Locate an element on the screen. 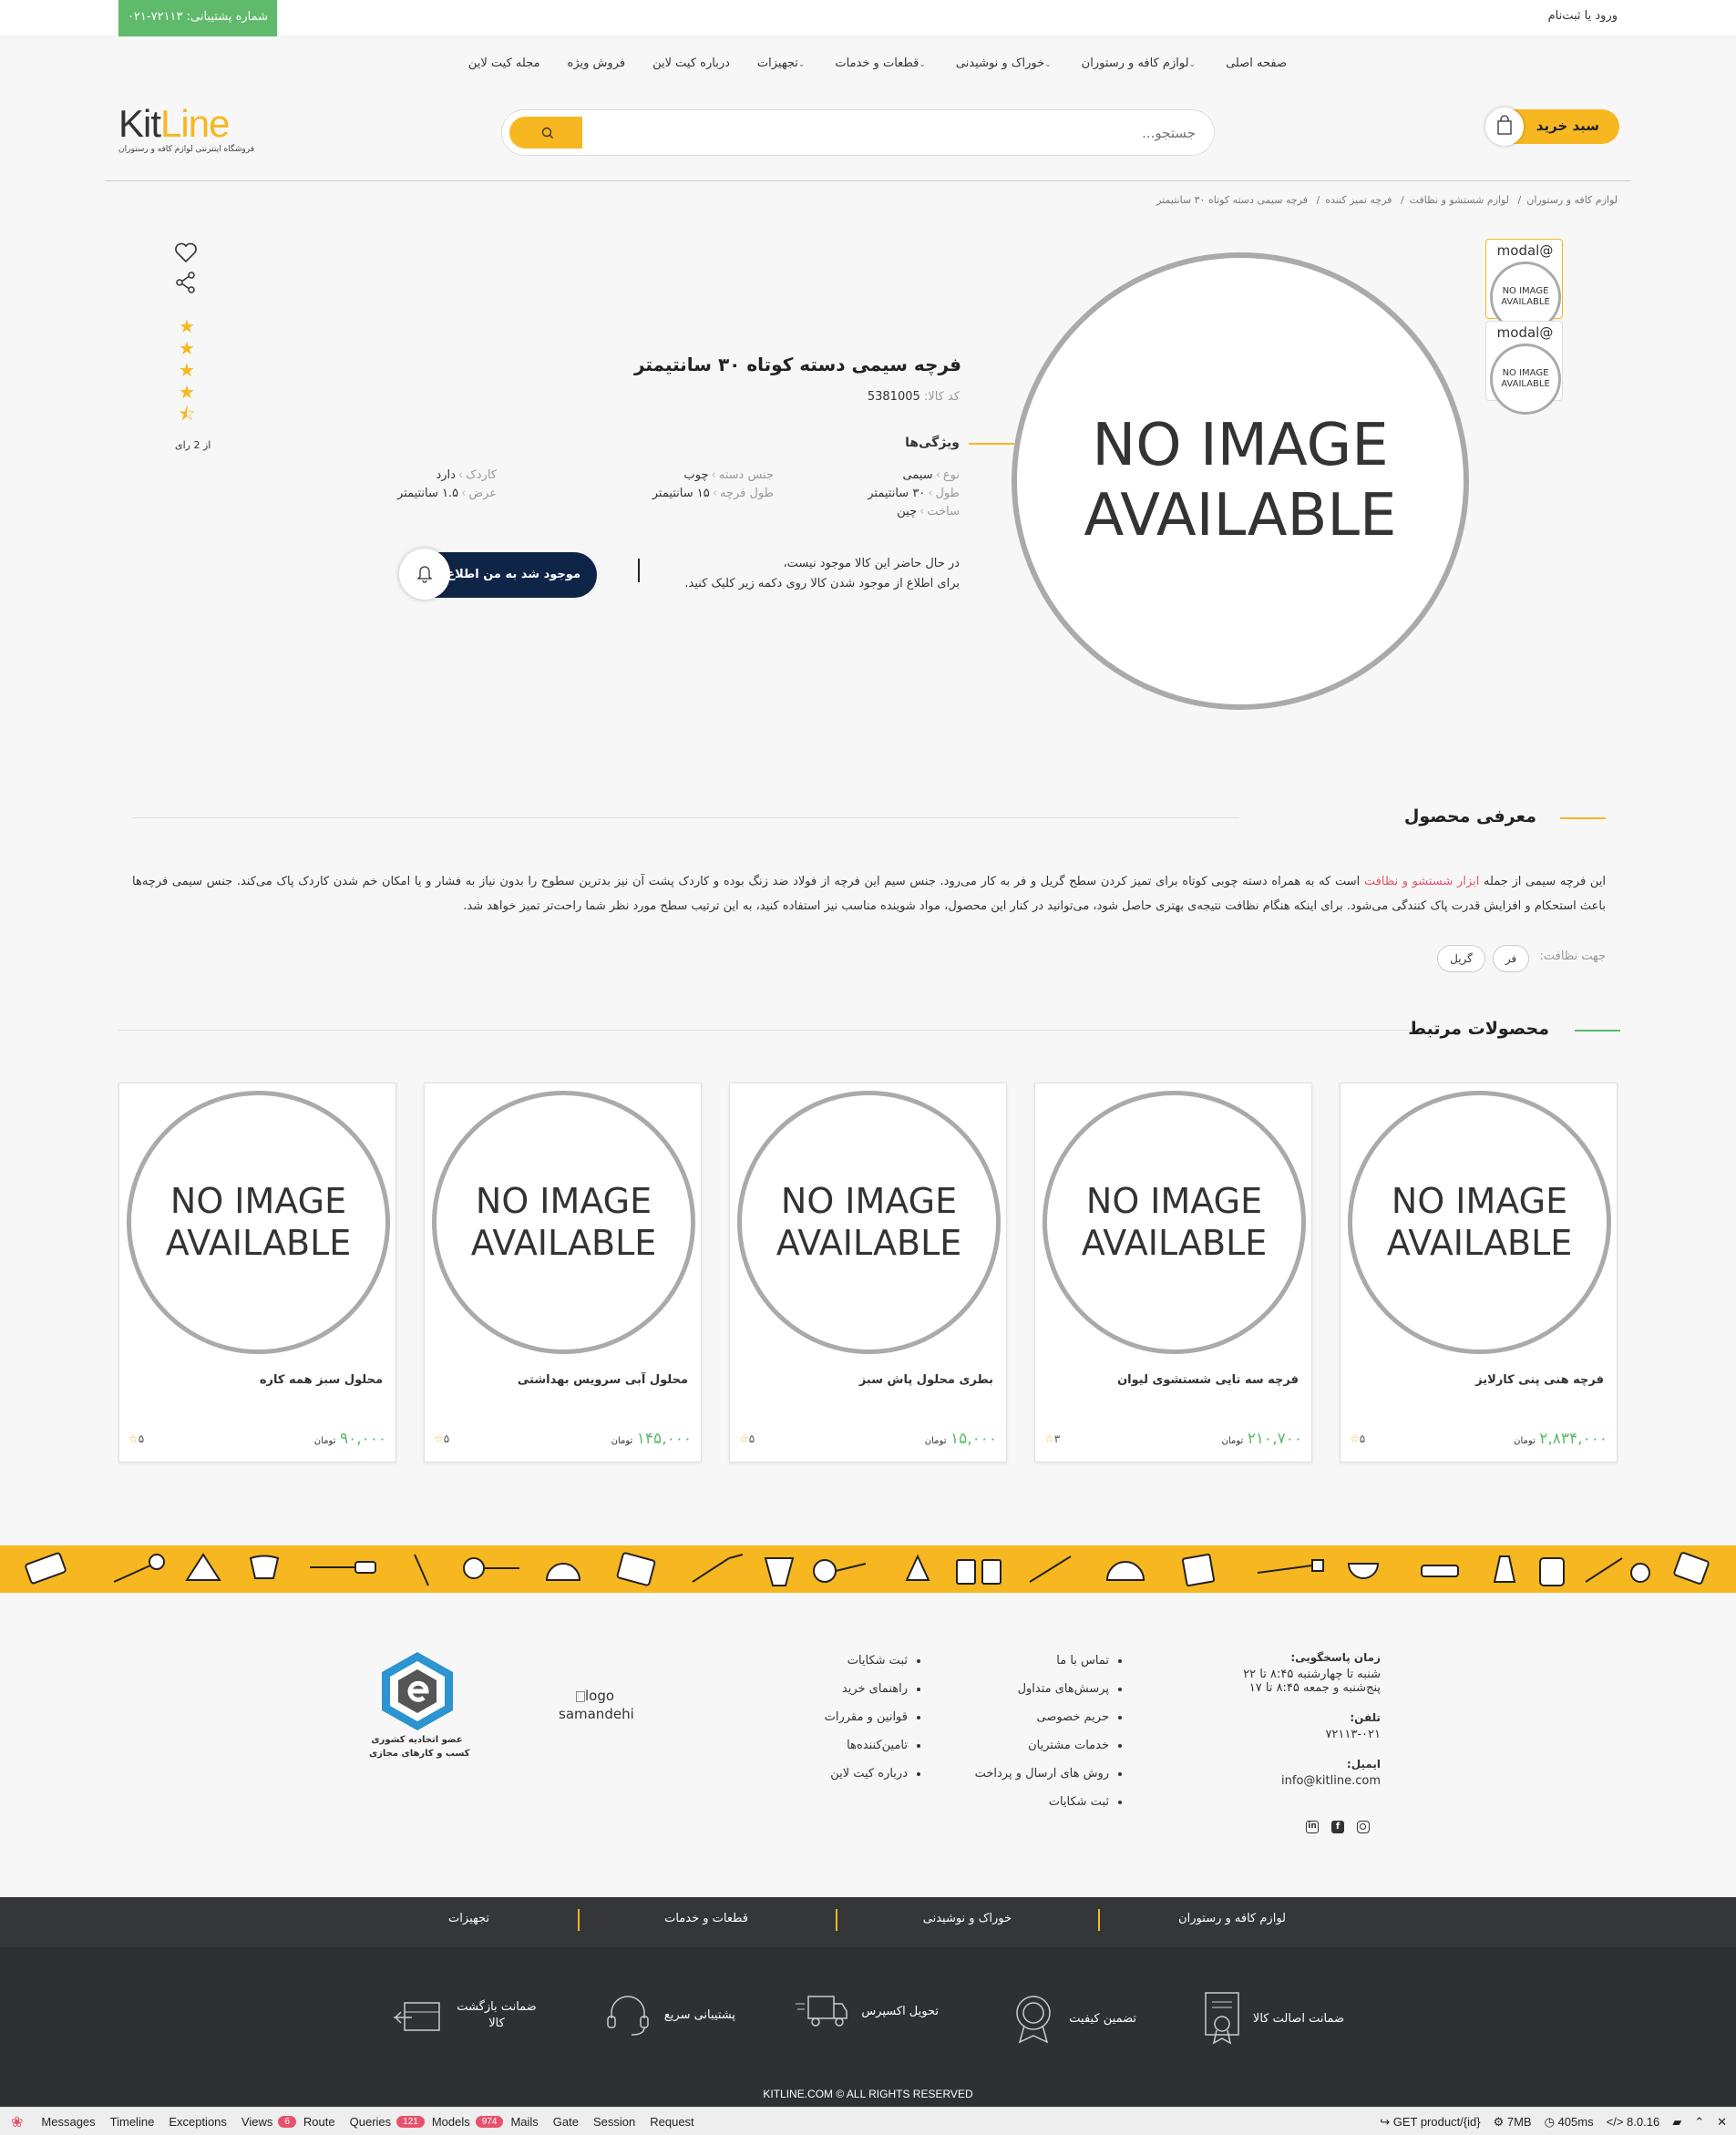  nav-home: صفحه اصلی is located at coordinates (1256, 63).